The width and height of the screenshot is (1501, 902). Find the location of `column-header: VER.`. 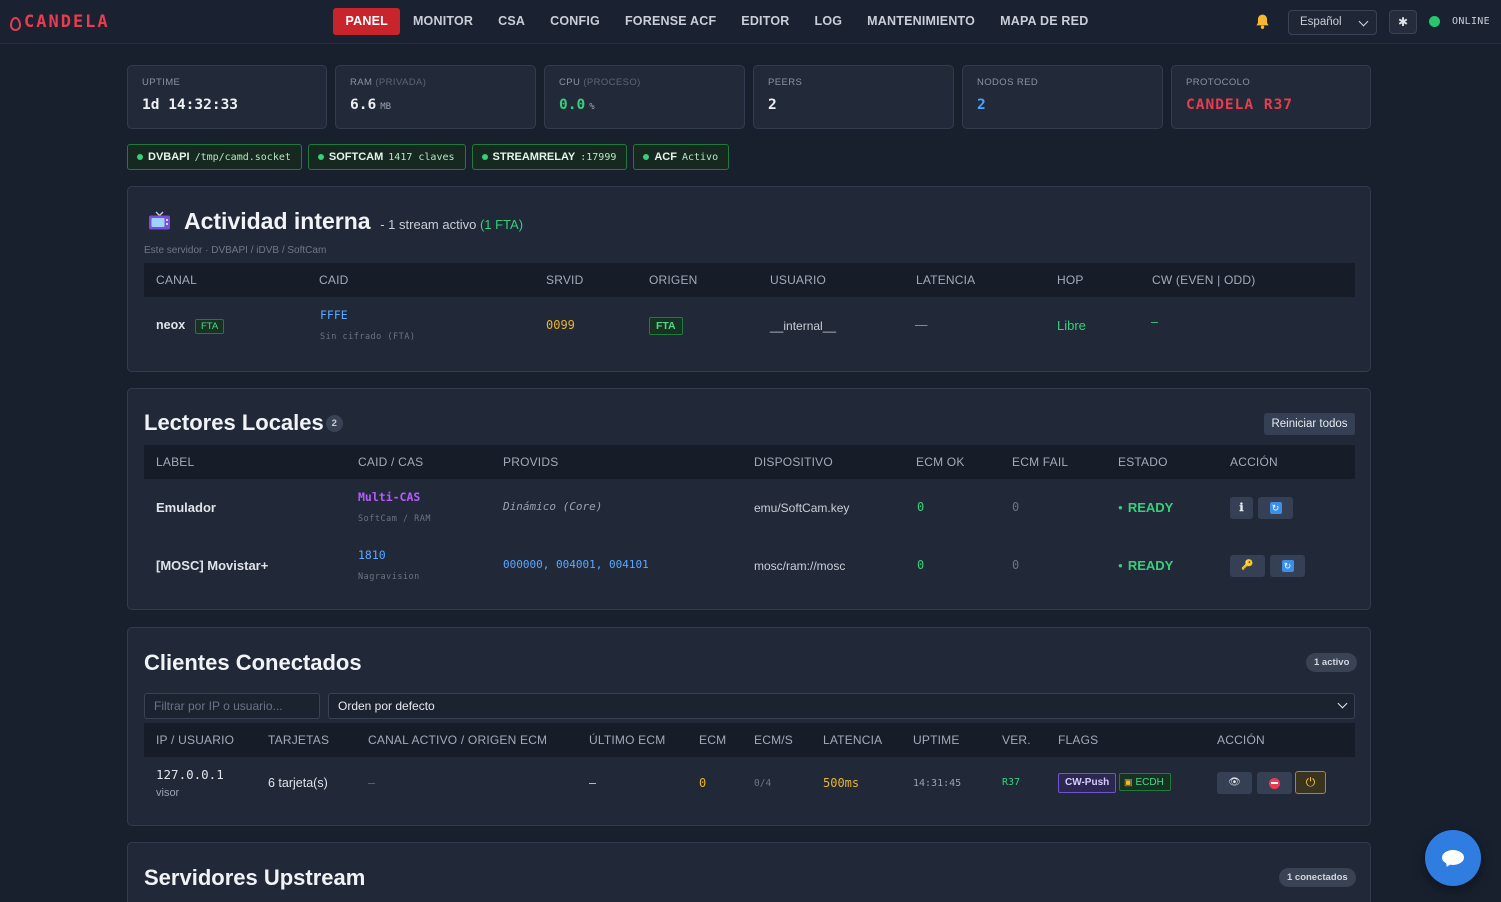

column-header: VER. is located at coordinates (1016, 740).